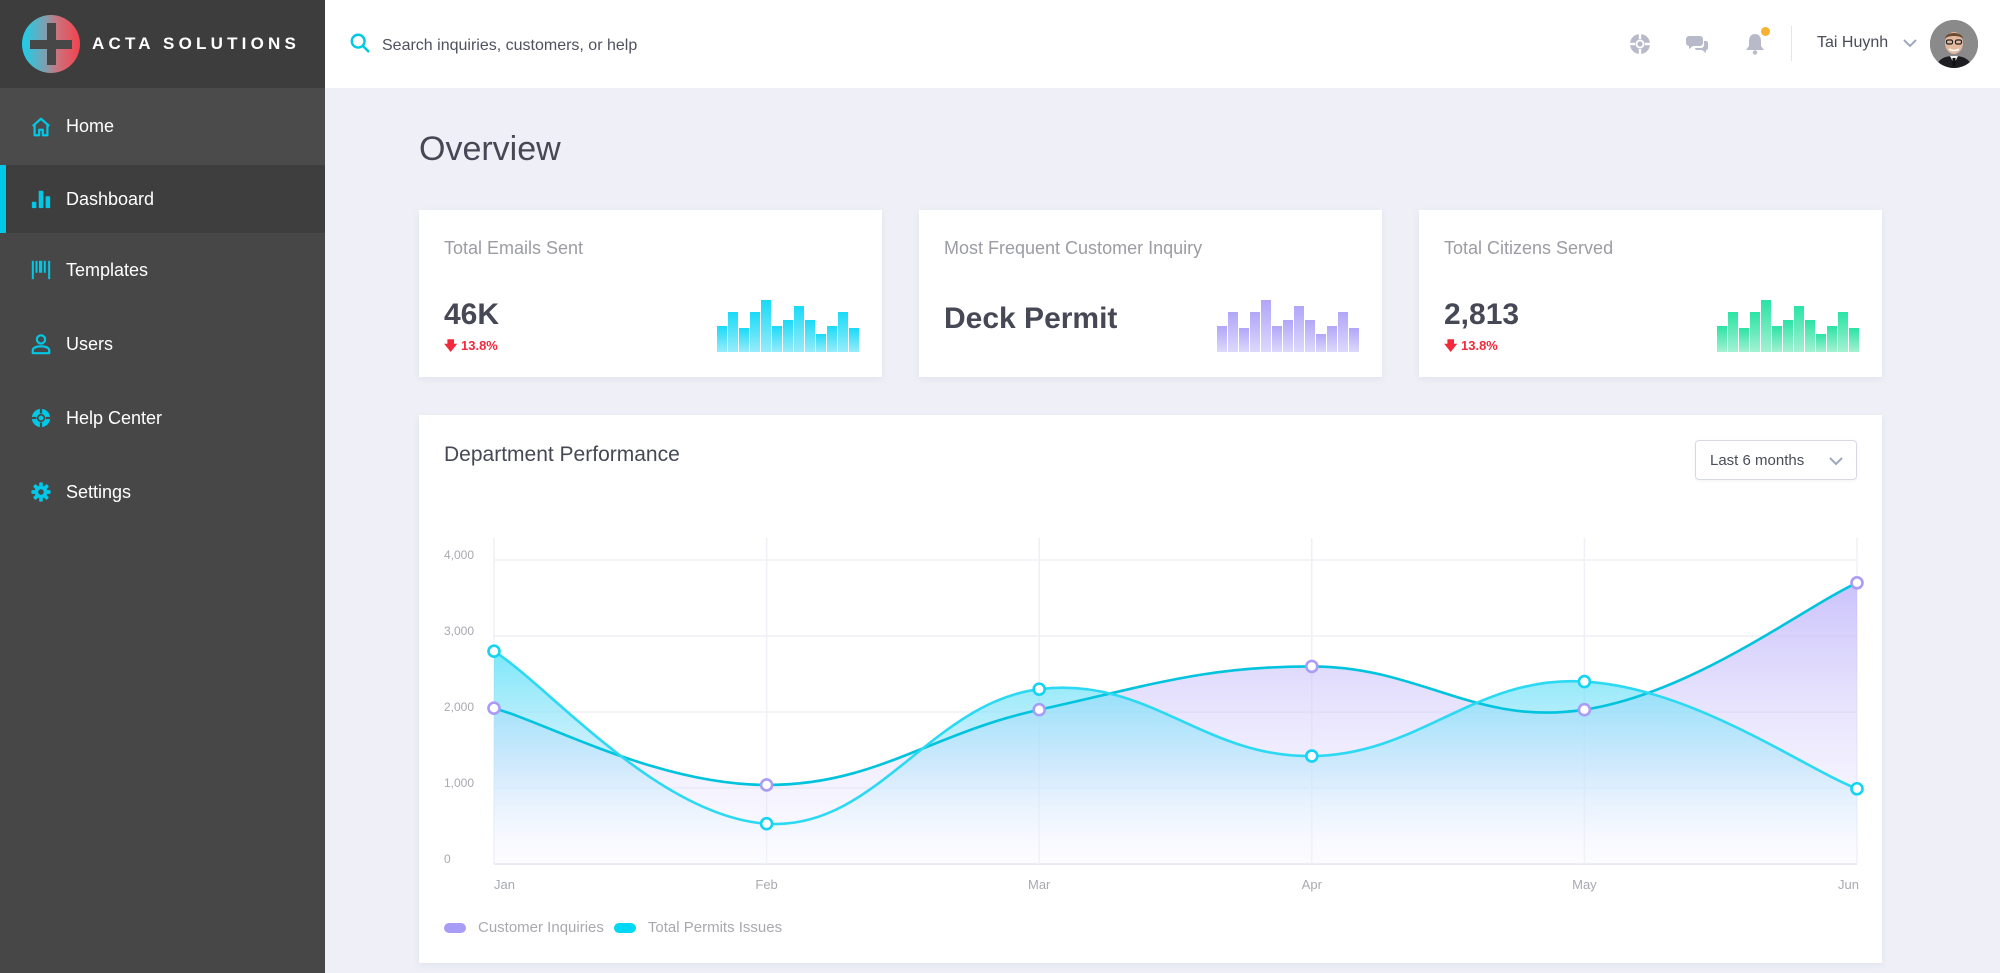 Image resolution: width=2000 pixels, height=973 pixels. What do you see at coordinates (650, 293) in the screenshot?
I see `stat-card-emails: Total Emails Sent 46K 🡇 13.8%` at bounding box center [650, 293].